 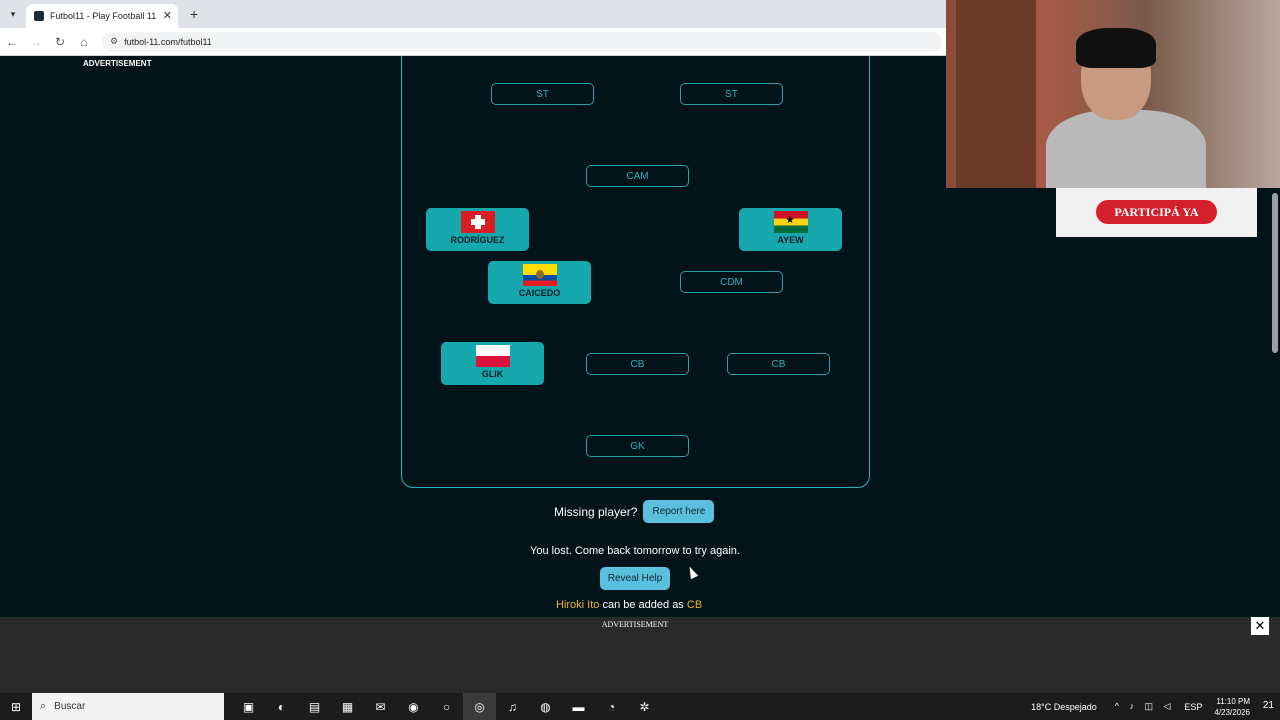 I want to click on hint-position: CB, so click(x=694, y=605).